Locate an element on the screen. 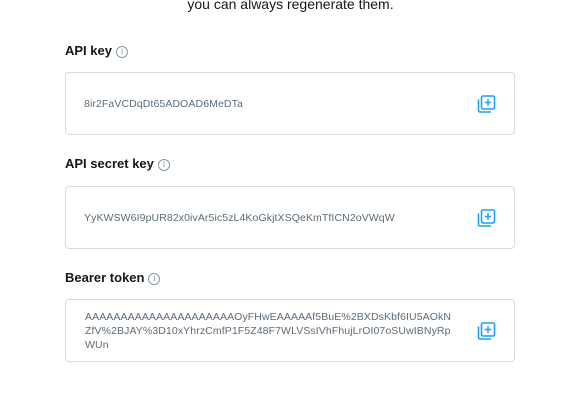  copy-api-secret-key-button is located at coordinates (486, 217).